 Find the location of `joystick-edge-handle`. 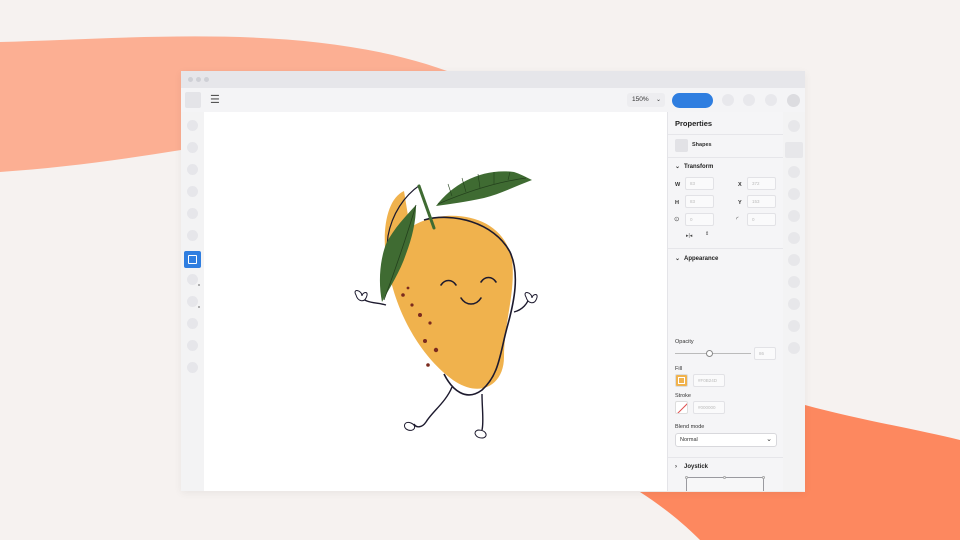

joystick-edge-handle is located at coordinates (724, 477).